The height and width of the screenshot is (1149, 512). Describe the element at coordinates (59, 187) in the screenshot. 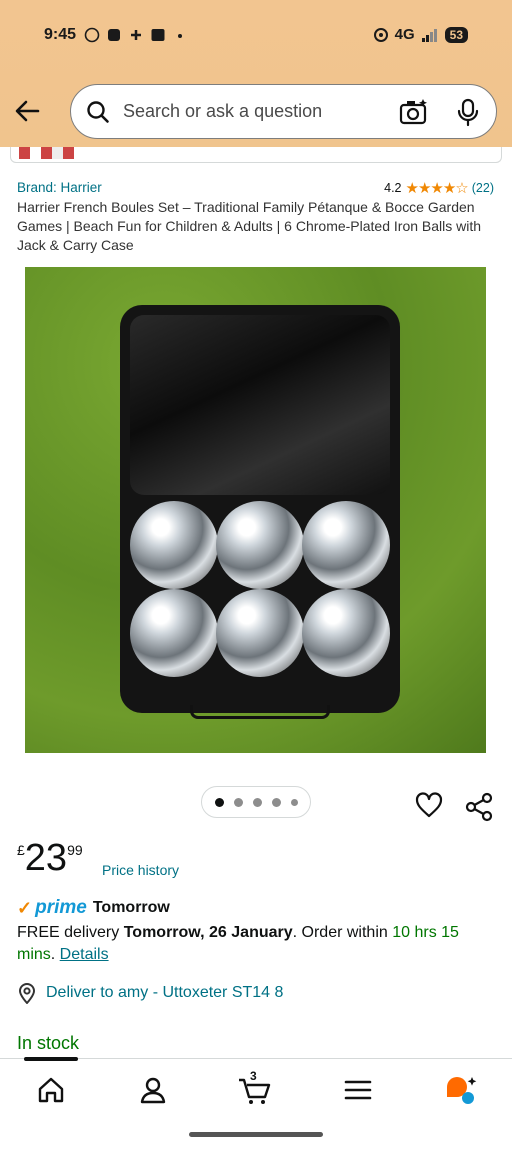

I see `brand-link: Brand: Harrier` at that location.